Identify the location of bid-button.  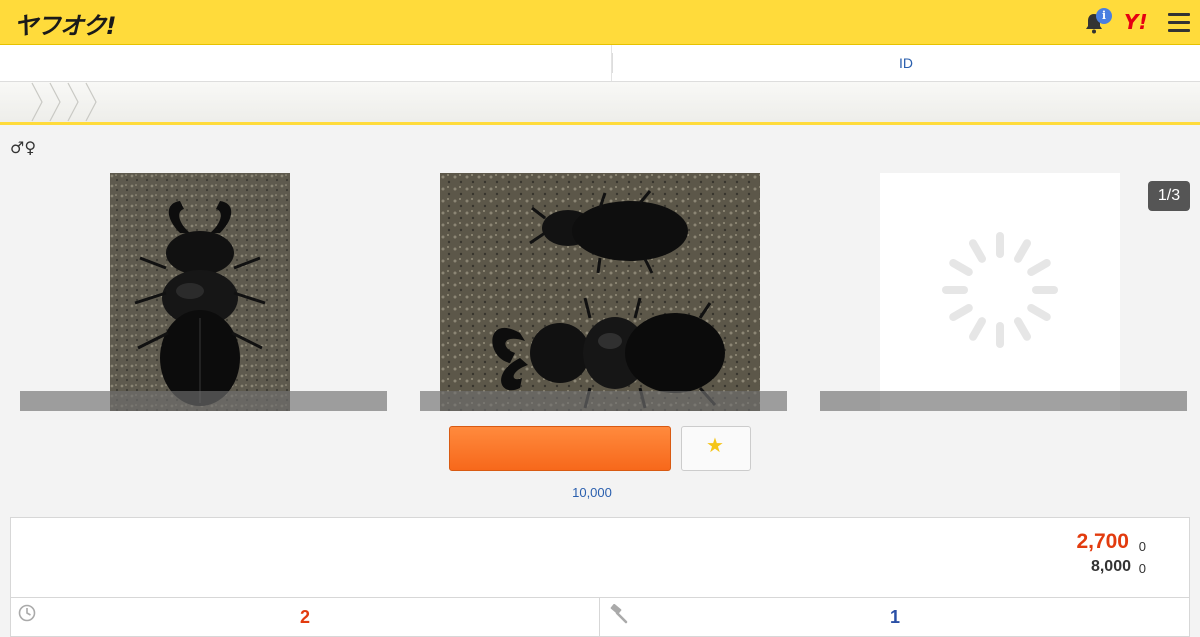
(560, 448).